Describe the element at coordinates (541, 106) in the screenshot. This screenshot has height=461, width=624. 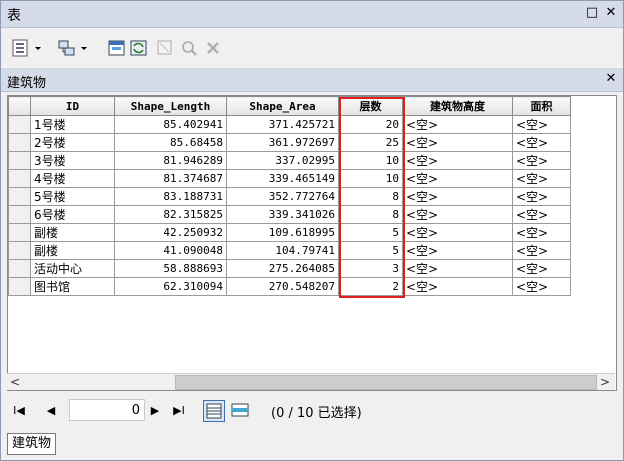
I see `column-header: 面积` at that location.